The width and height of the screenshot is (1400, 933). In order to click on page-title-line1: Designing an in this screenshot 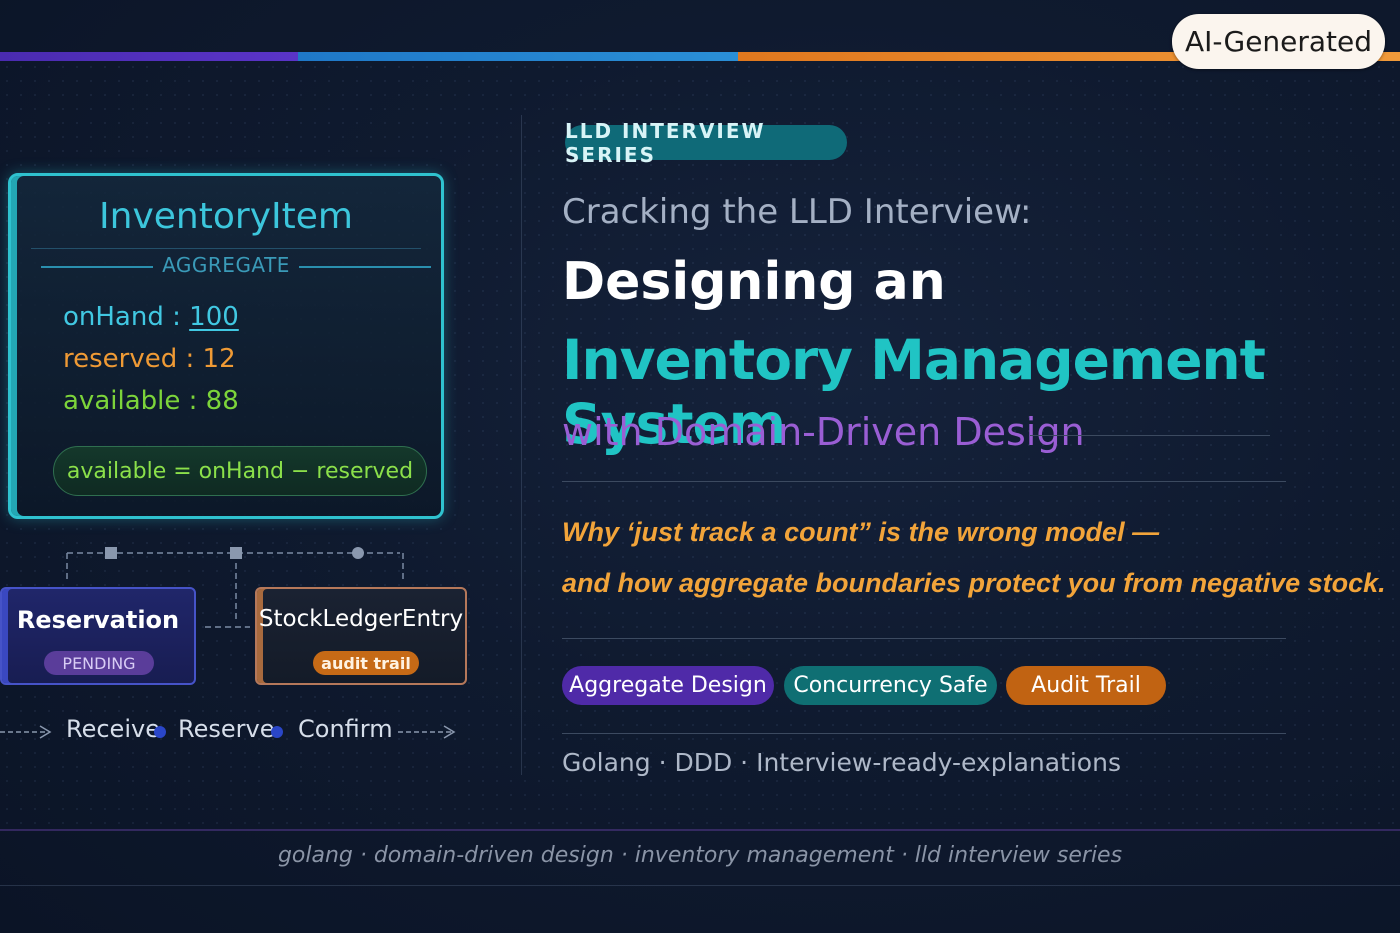, I will do `click(754, 282)`.